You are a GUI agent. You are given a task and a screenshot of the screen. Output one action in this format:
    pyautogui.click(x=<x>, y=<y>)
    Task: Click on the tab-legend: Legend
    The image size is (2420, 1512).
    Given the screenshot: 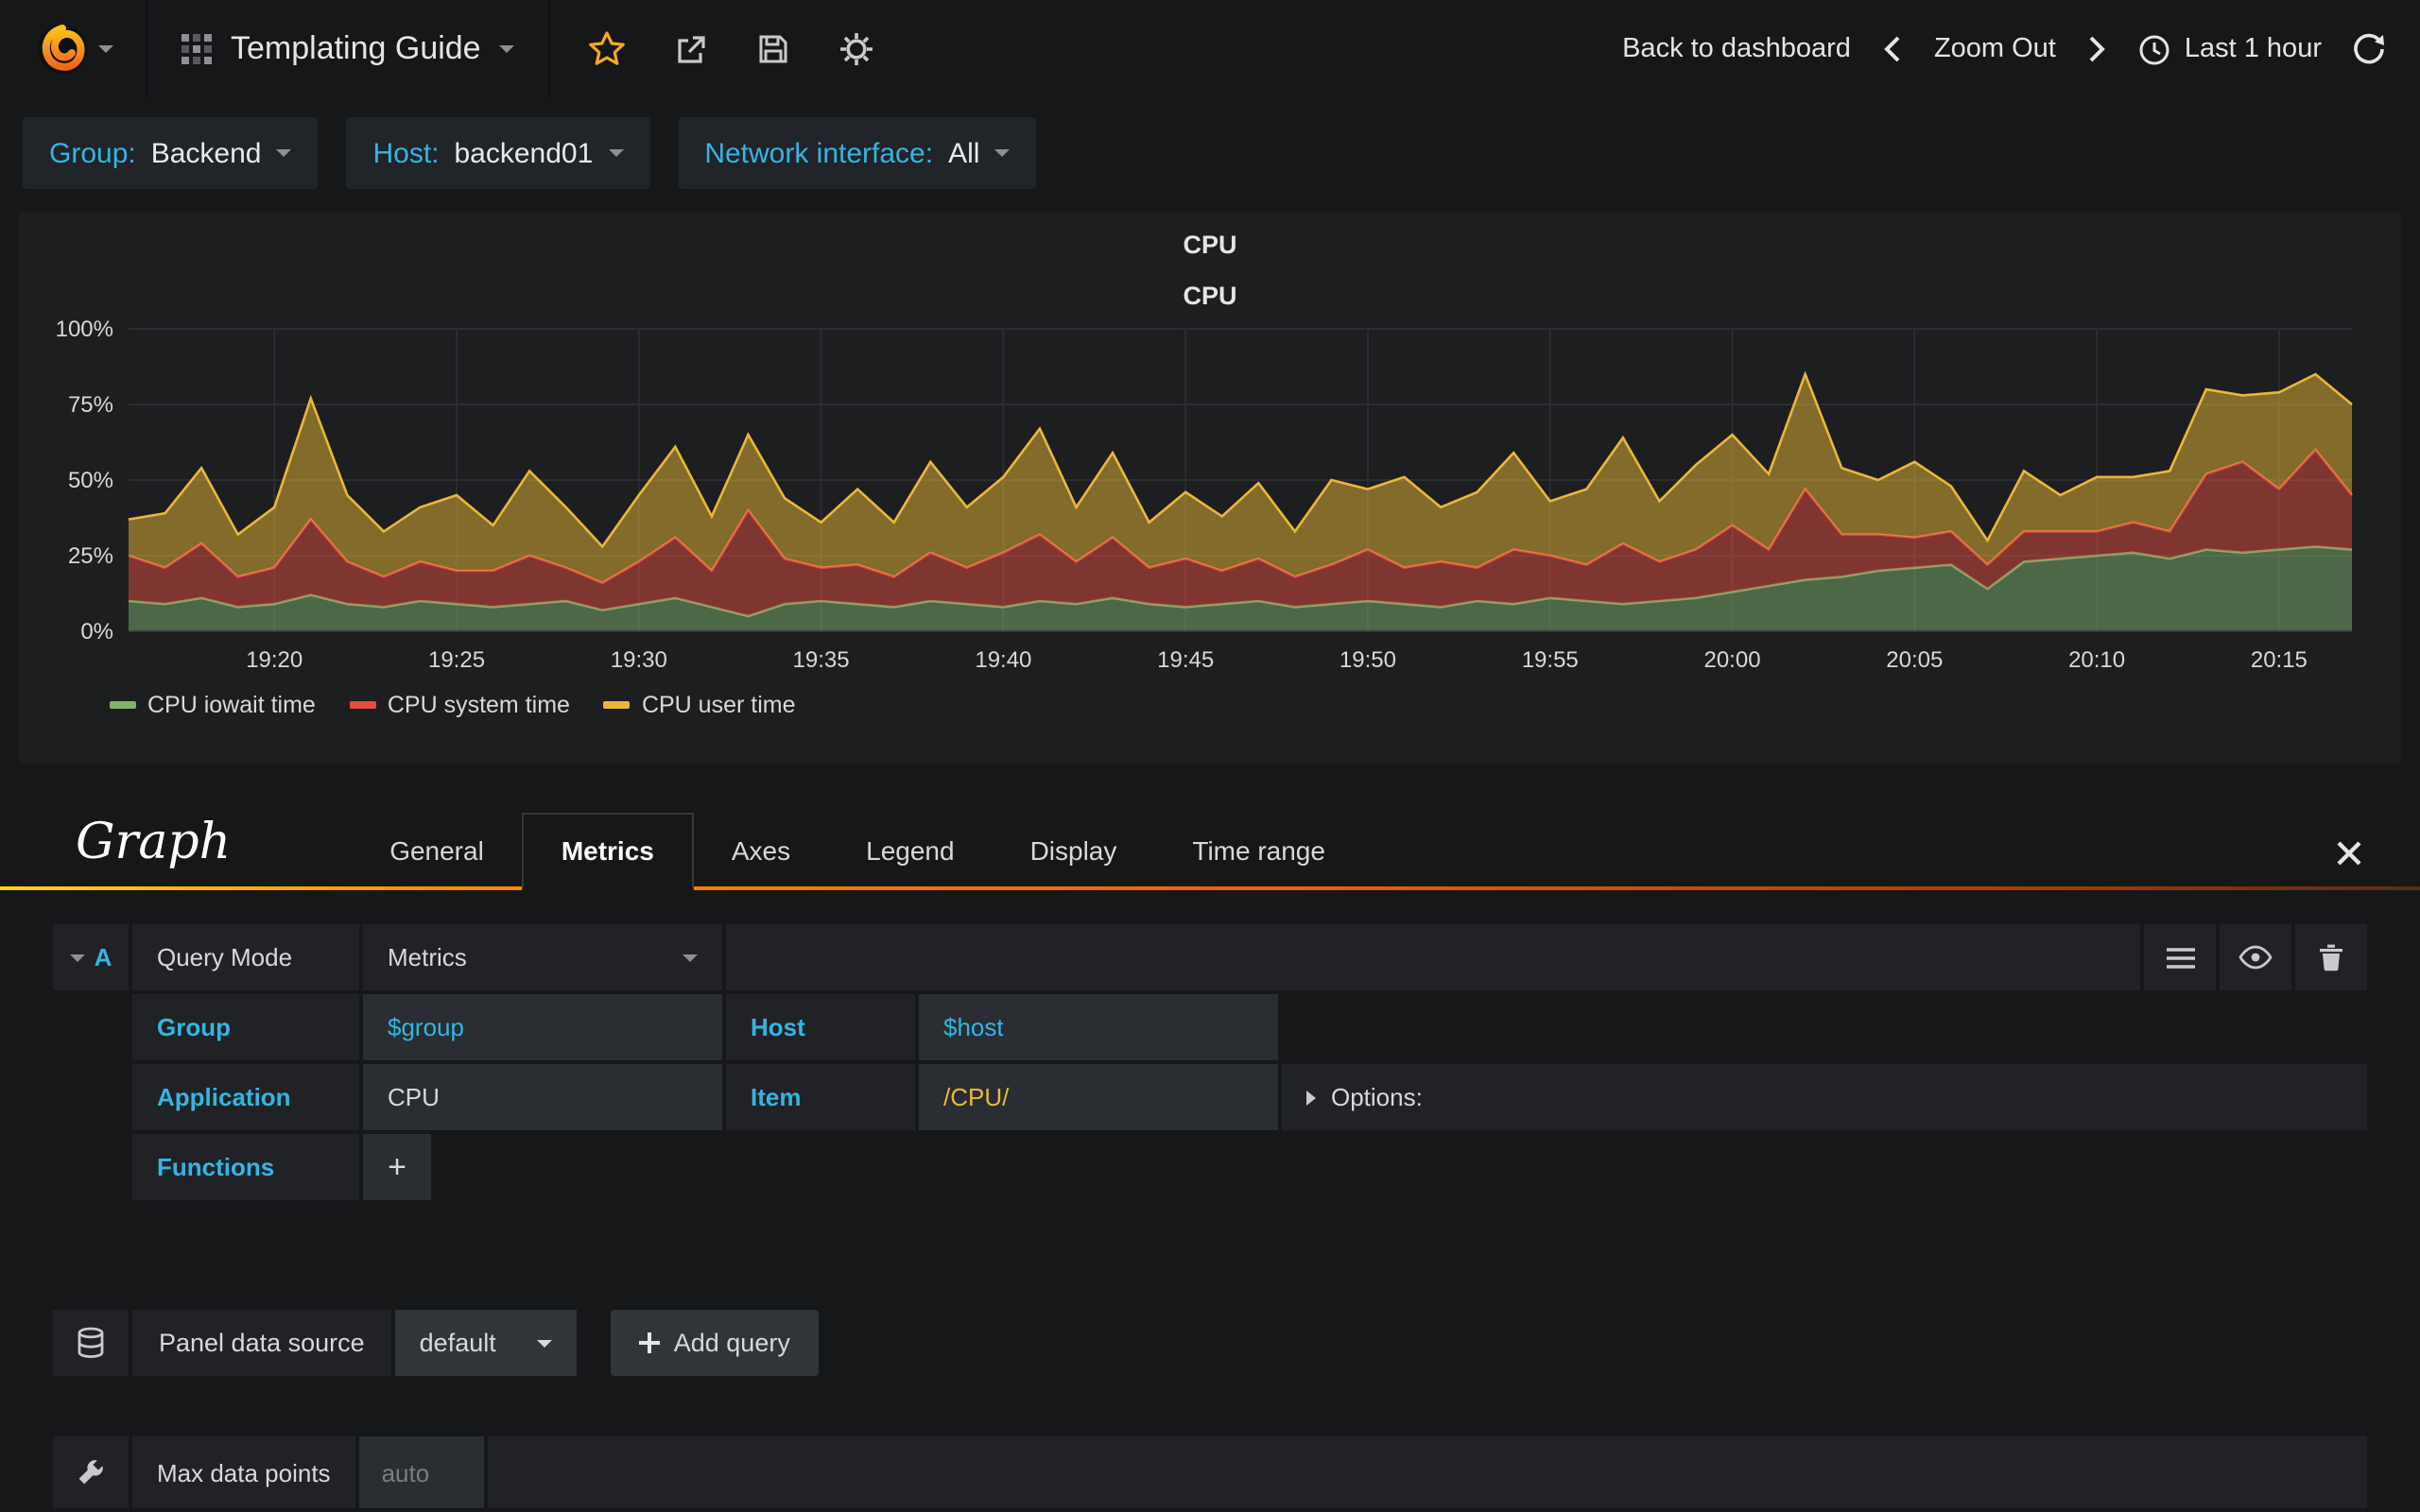 What is the action you would take?
    pyautogui.click(x=910, y=850)
    